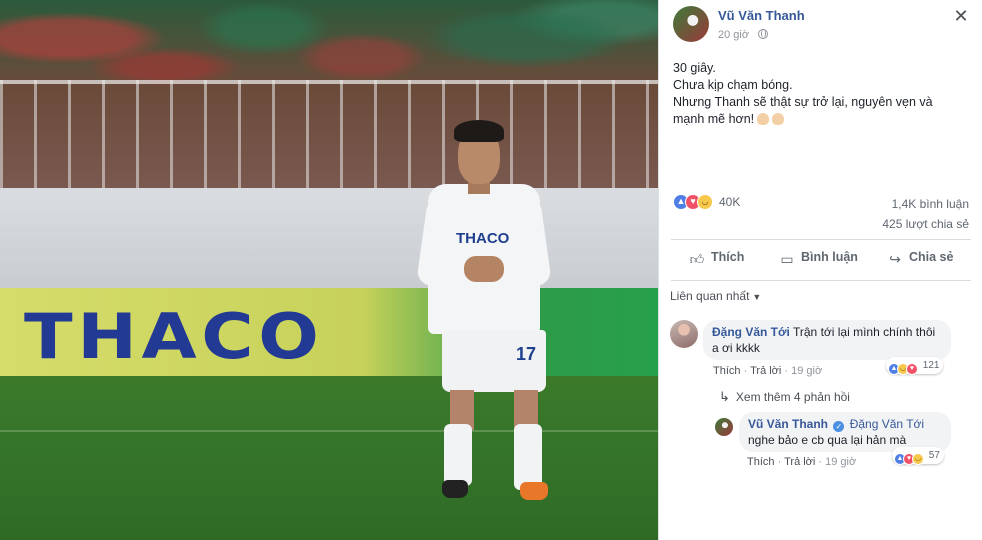 This screenshot has width=982, height=540. What do you see at coordinates (961, 16) in the screenshot?
I see `close-icon: ✕` at bounding box center [961, 16].